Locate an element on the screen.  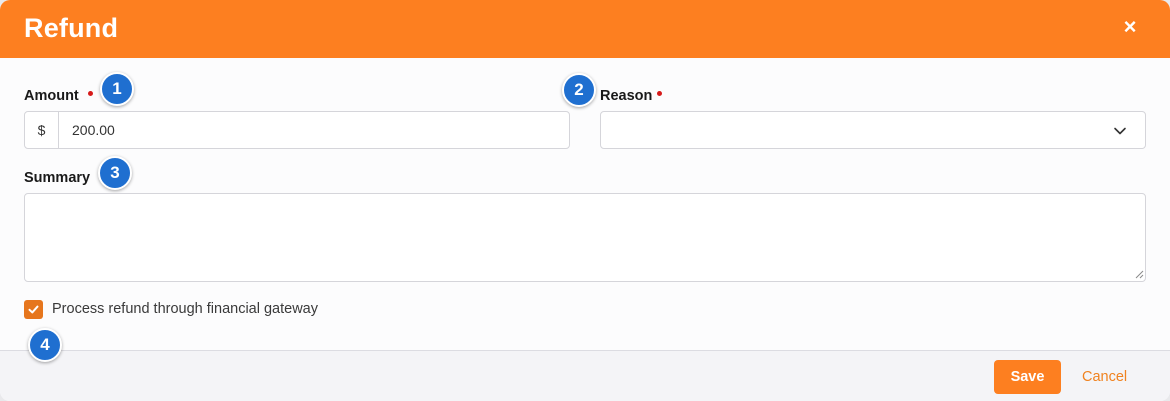
dialog-header: Refund × is located at coordinates (585, 29).